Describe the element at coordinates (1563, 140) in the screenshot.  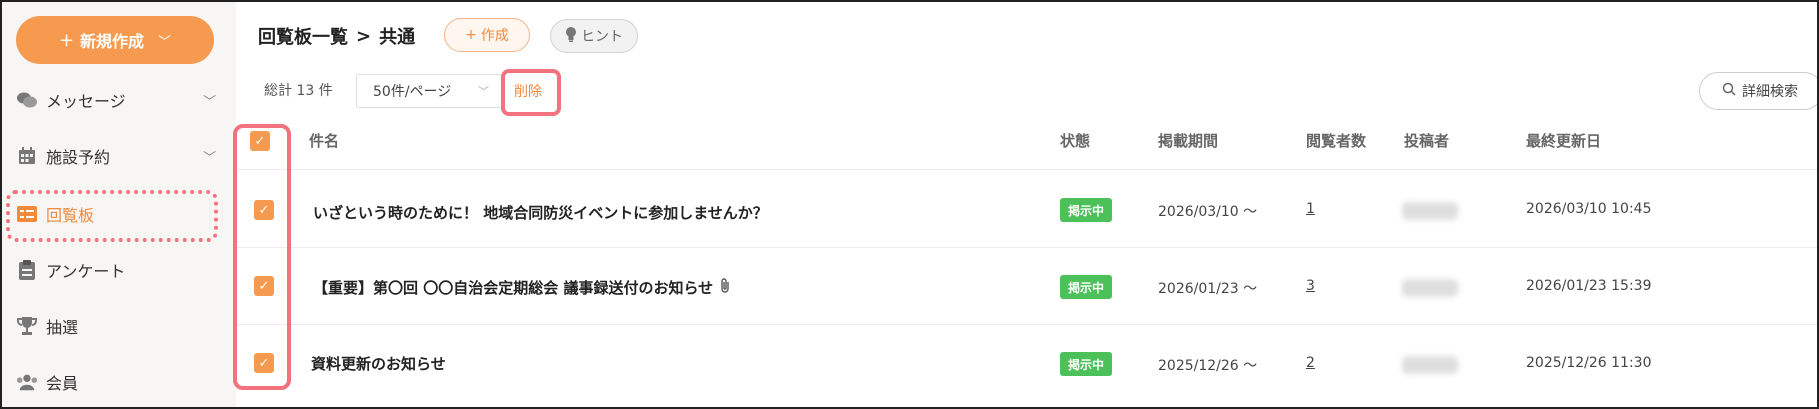
I see `column-header-updated: 最終更新日` at that location.